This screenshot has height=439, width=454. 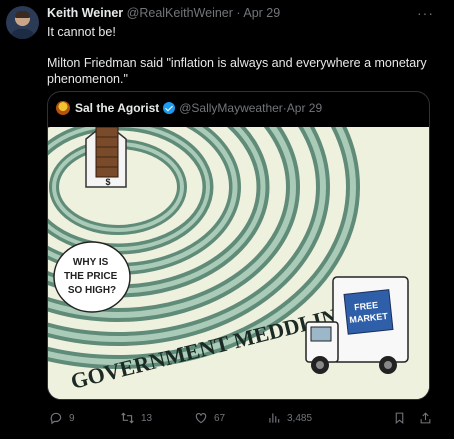 What do you see at coordinates (63, 108) in the screenshot?
I see `quoted-avatar` at bounding box center [63, 108].